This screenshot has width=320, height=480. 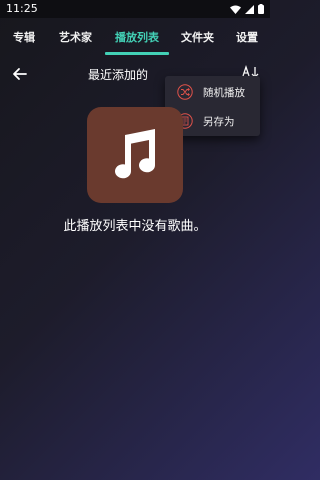 What do you see at coordinates (261, 9) in the screenshot?
I see `battery-icon` at bounding box center [261, 9].